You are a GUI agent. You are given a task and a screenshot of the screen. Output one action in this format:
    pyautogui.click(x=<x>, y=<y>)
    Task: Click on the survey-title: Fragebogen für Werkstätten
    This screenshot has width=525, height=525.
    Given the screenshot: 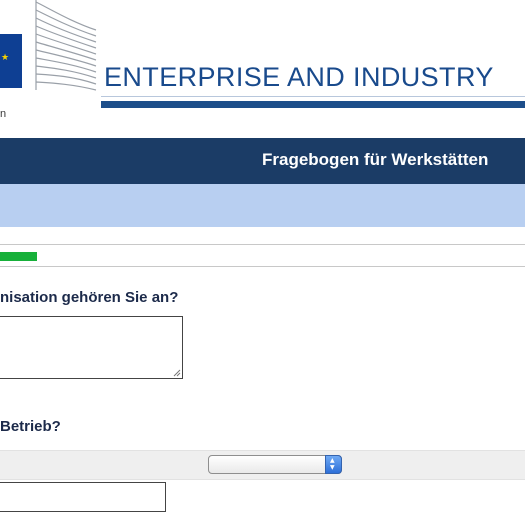 What is the action you would take?
    pyautogui.click(x=375, y=159)
    